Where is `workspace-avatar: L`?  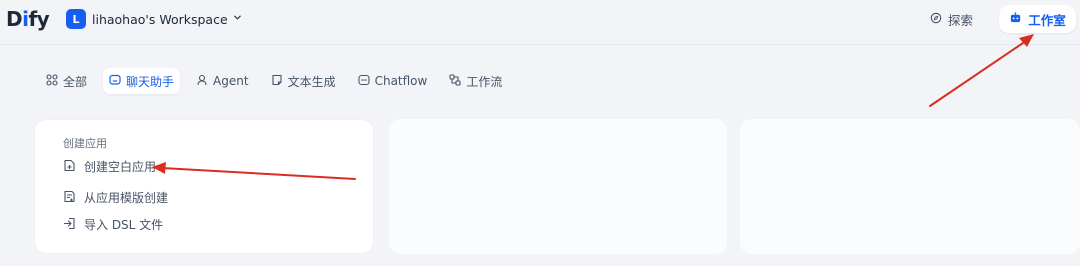 workspace-avatar: L is located at coordinates (76, 19).